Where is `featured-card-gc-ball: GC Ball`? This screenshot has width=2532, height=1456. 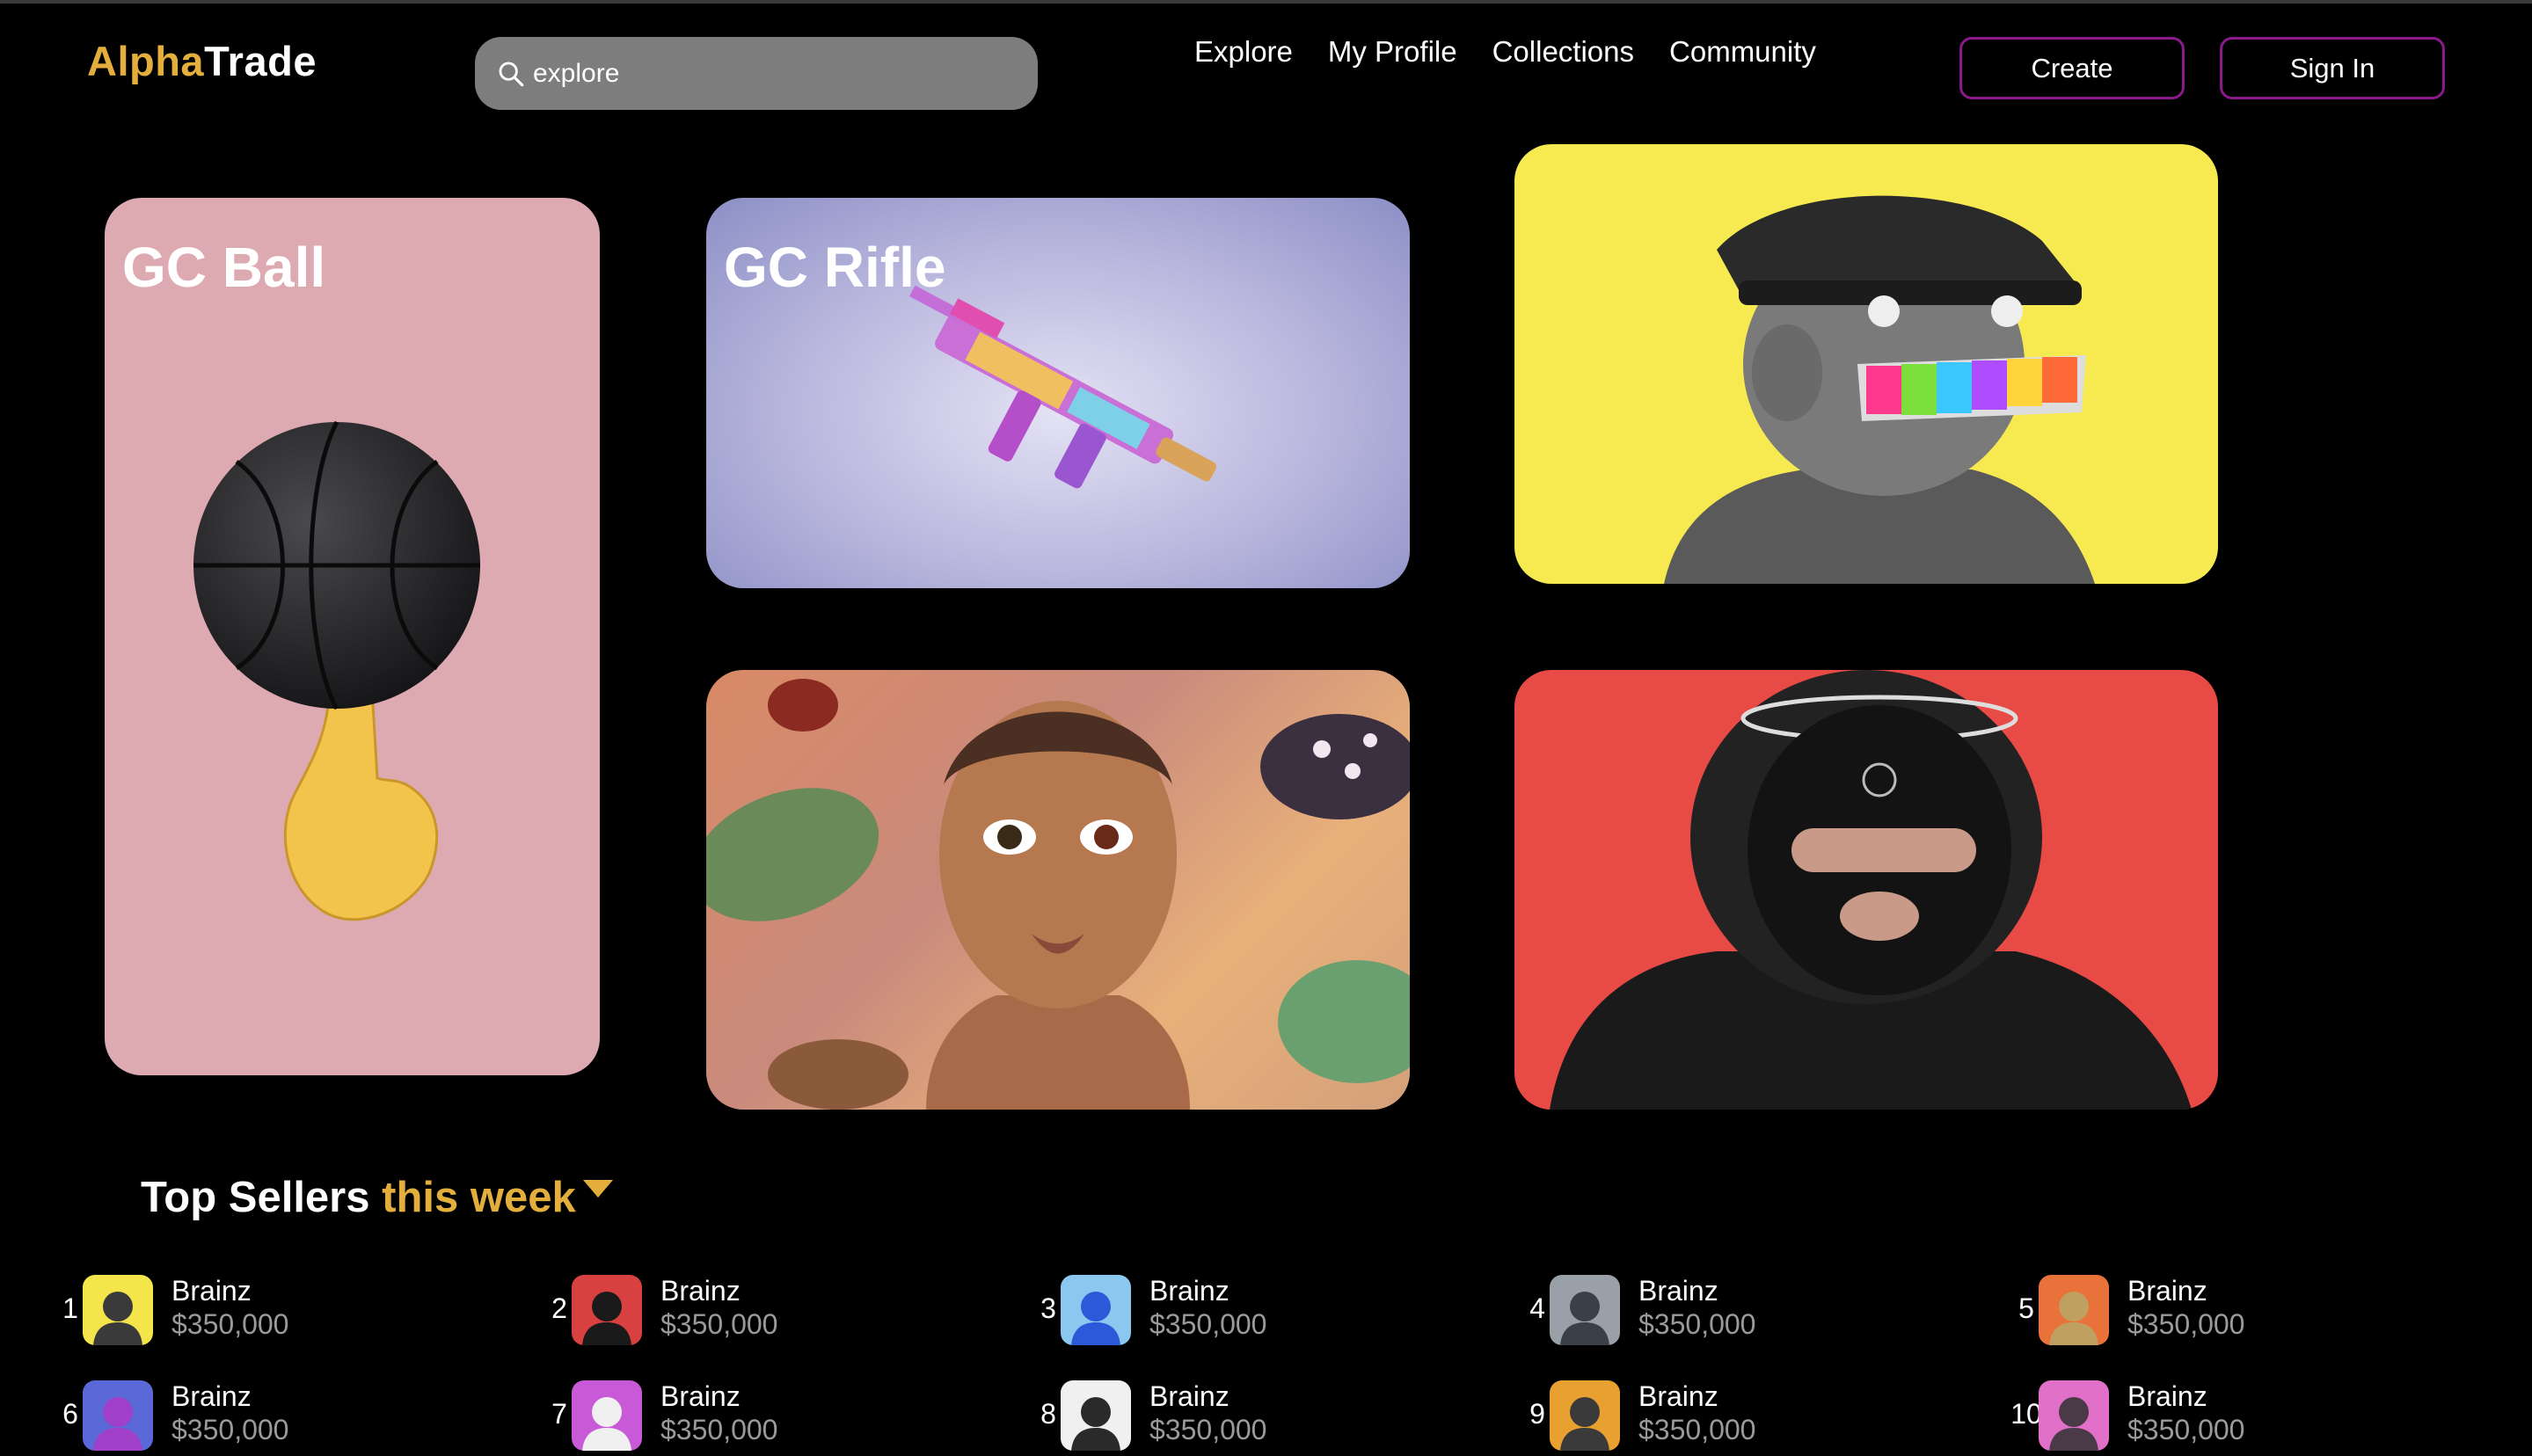
featured-card-gc-ball: GC Ball is located at coordinates (352, 636).